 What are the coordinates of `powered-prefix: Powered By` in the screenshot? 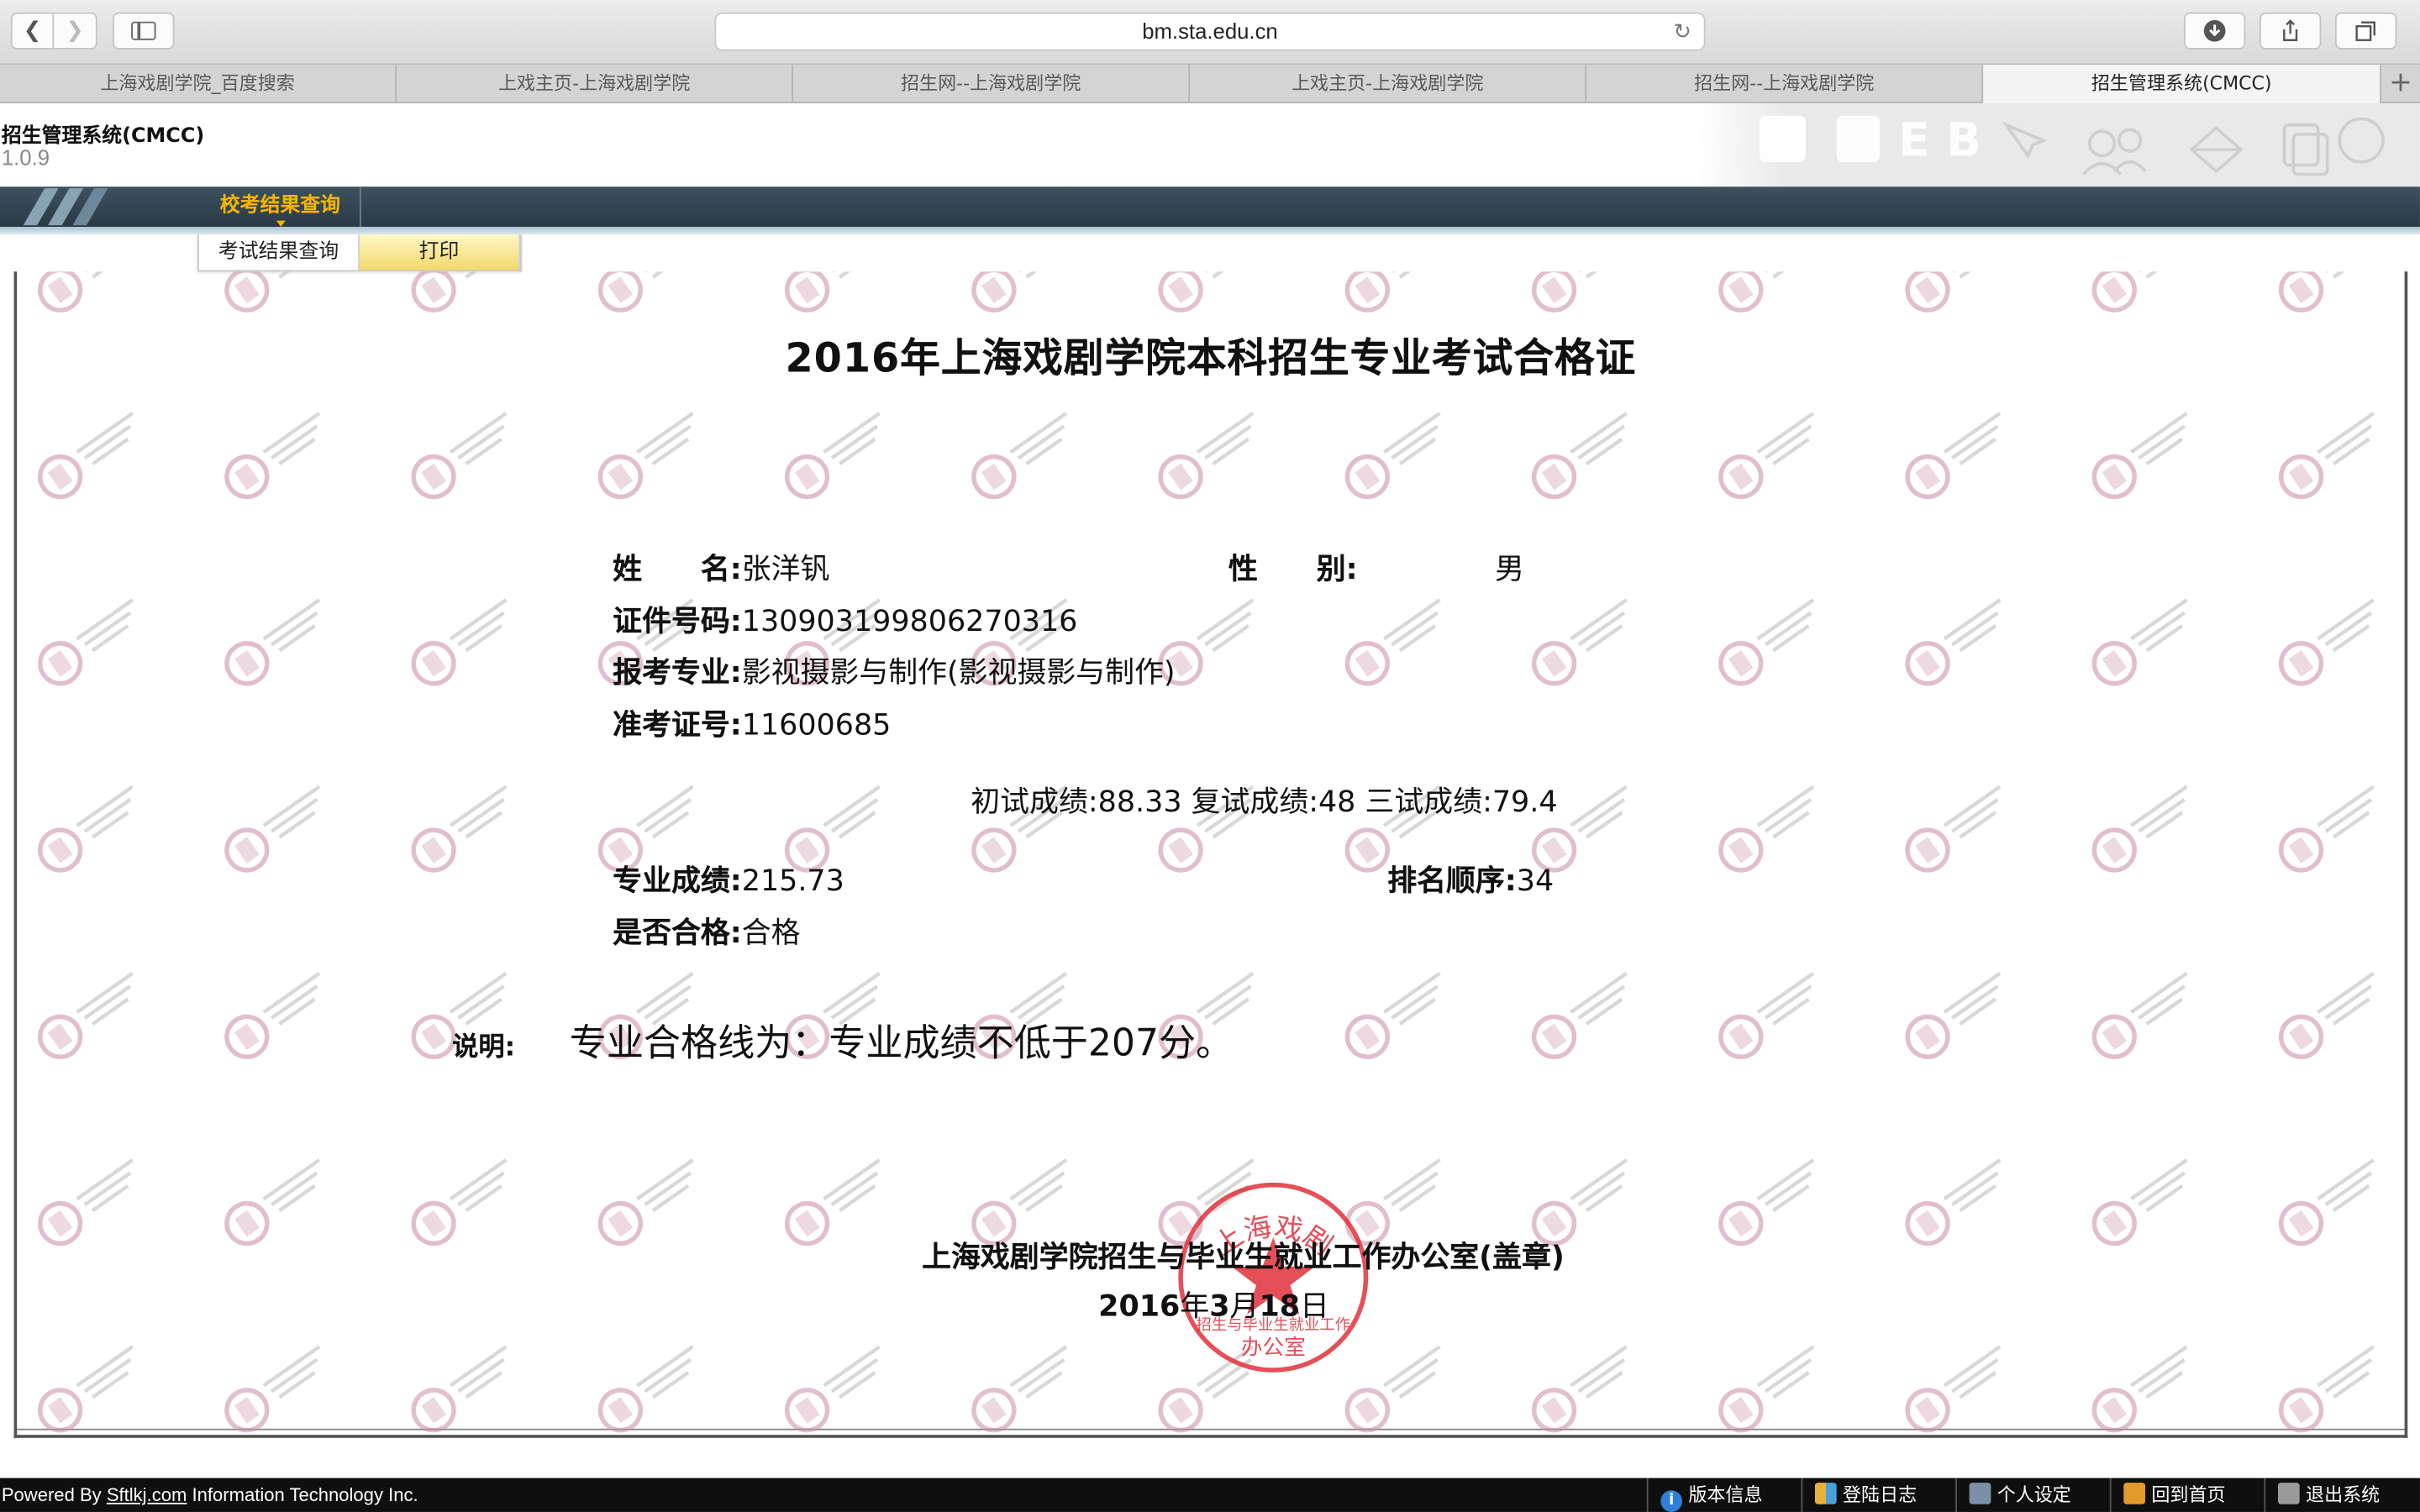 It's located at (54, 1494).